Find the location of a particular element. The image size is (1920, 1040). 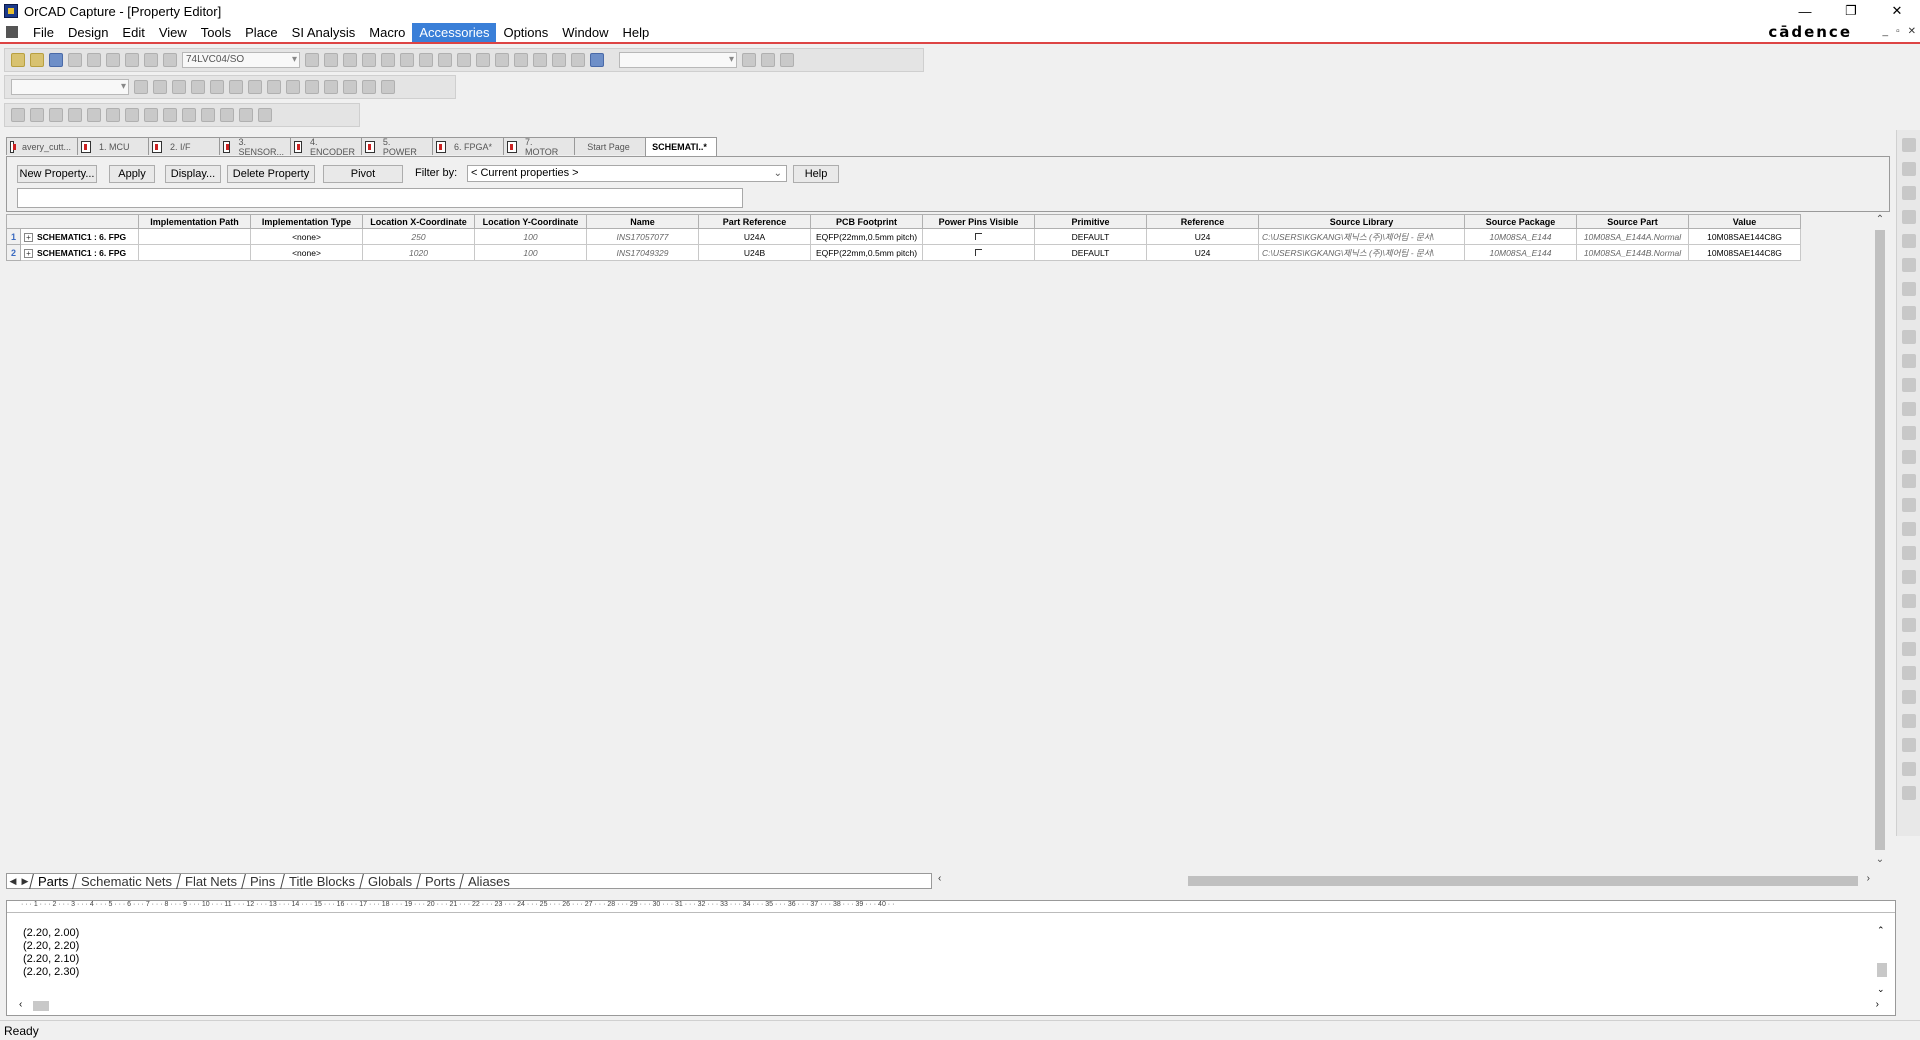

project-manager-icon is located at coordinates (540, 60).